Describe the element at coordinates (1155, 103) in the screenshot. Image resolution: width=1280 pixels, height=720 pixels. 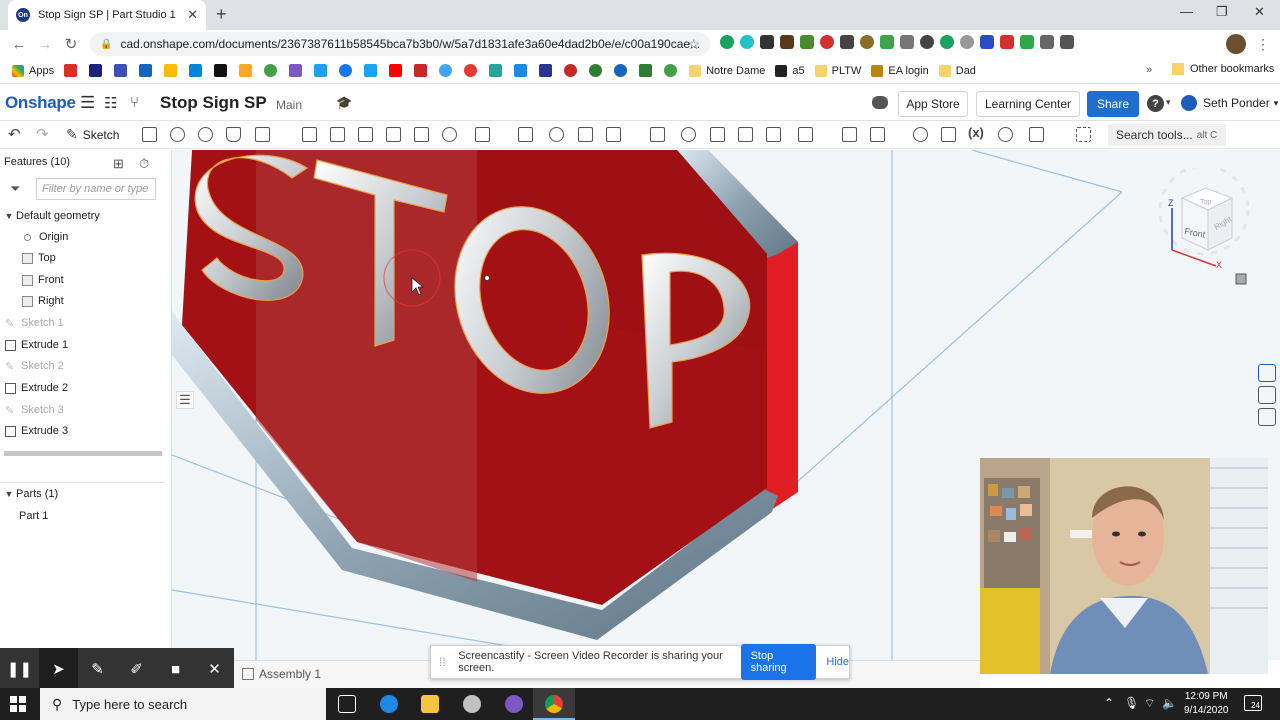
I see `help-icon: ?` at that location.